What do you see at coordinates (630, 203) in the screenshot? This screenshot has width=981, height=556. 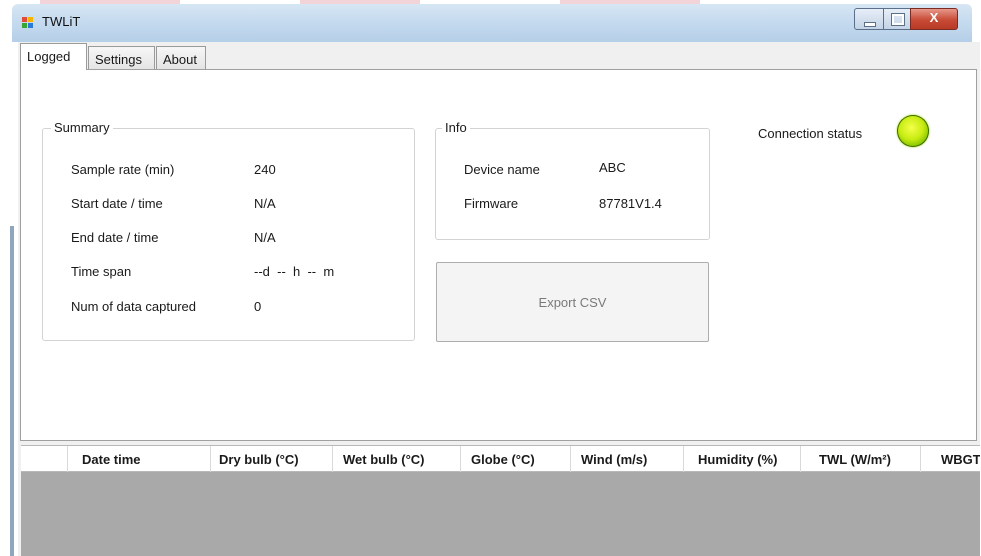 I see `firmware-value: 87781V1.4` at bounding box center [630, 203].